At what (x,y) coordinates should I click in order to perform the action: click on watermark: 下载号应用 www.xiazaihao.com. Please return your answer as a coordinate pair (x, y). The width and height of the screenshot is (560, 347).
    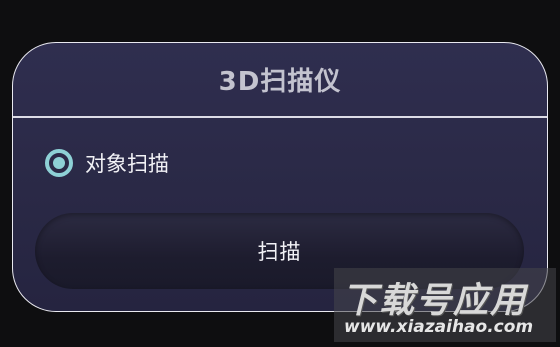
    Looking at the image, I should click on (445, 305).